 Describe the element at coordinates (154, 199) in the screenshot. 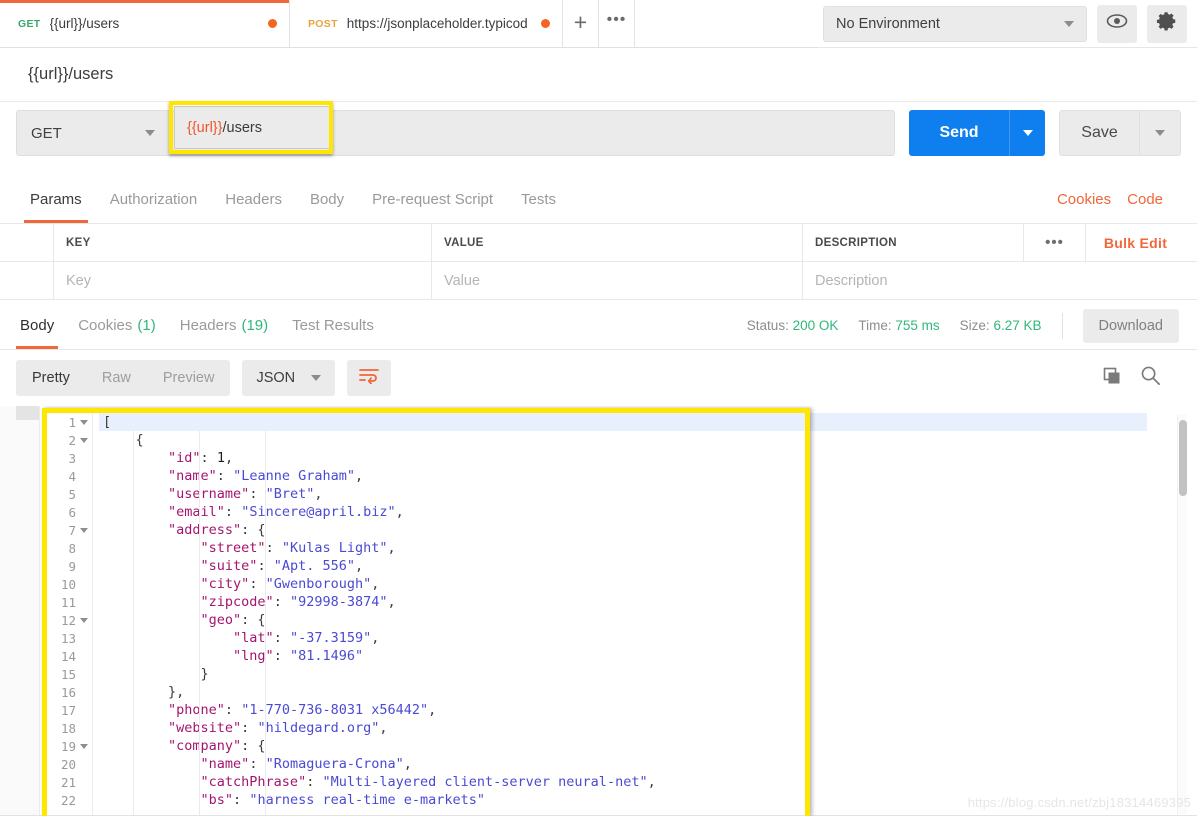

I see `tab-authorization: Authorization` at that location.